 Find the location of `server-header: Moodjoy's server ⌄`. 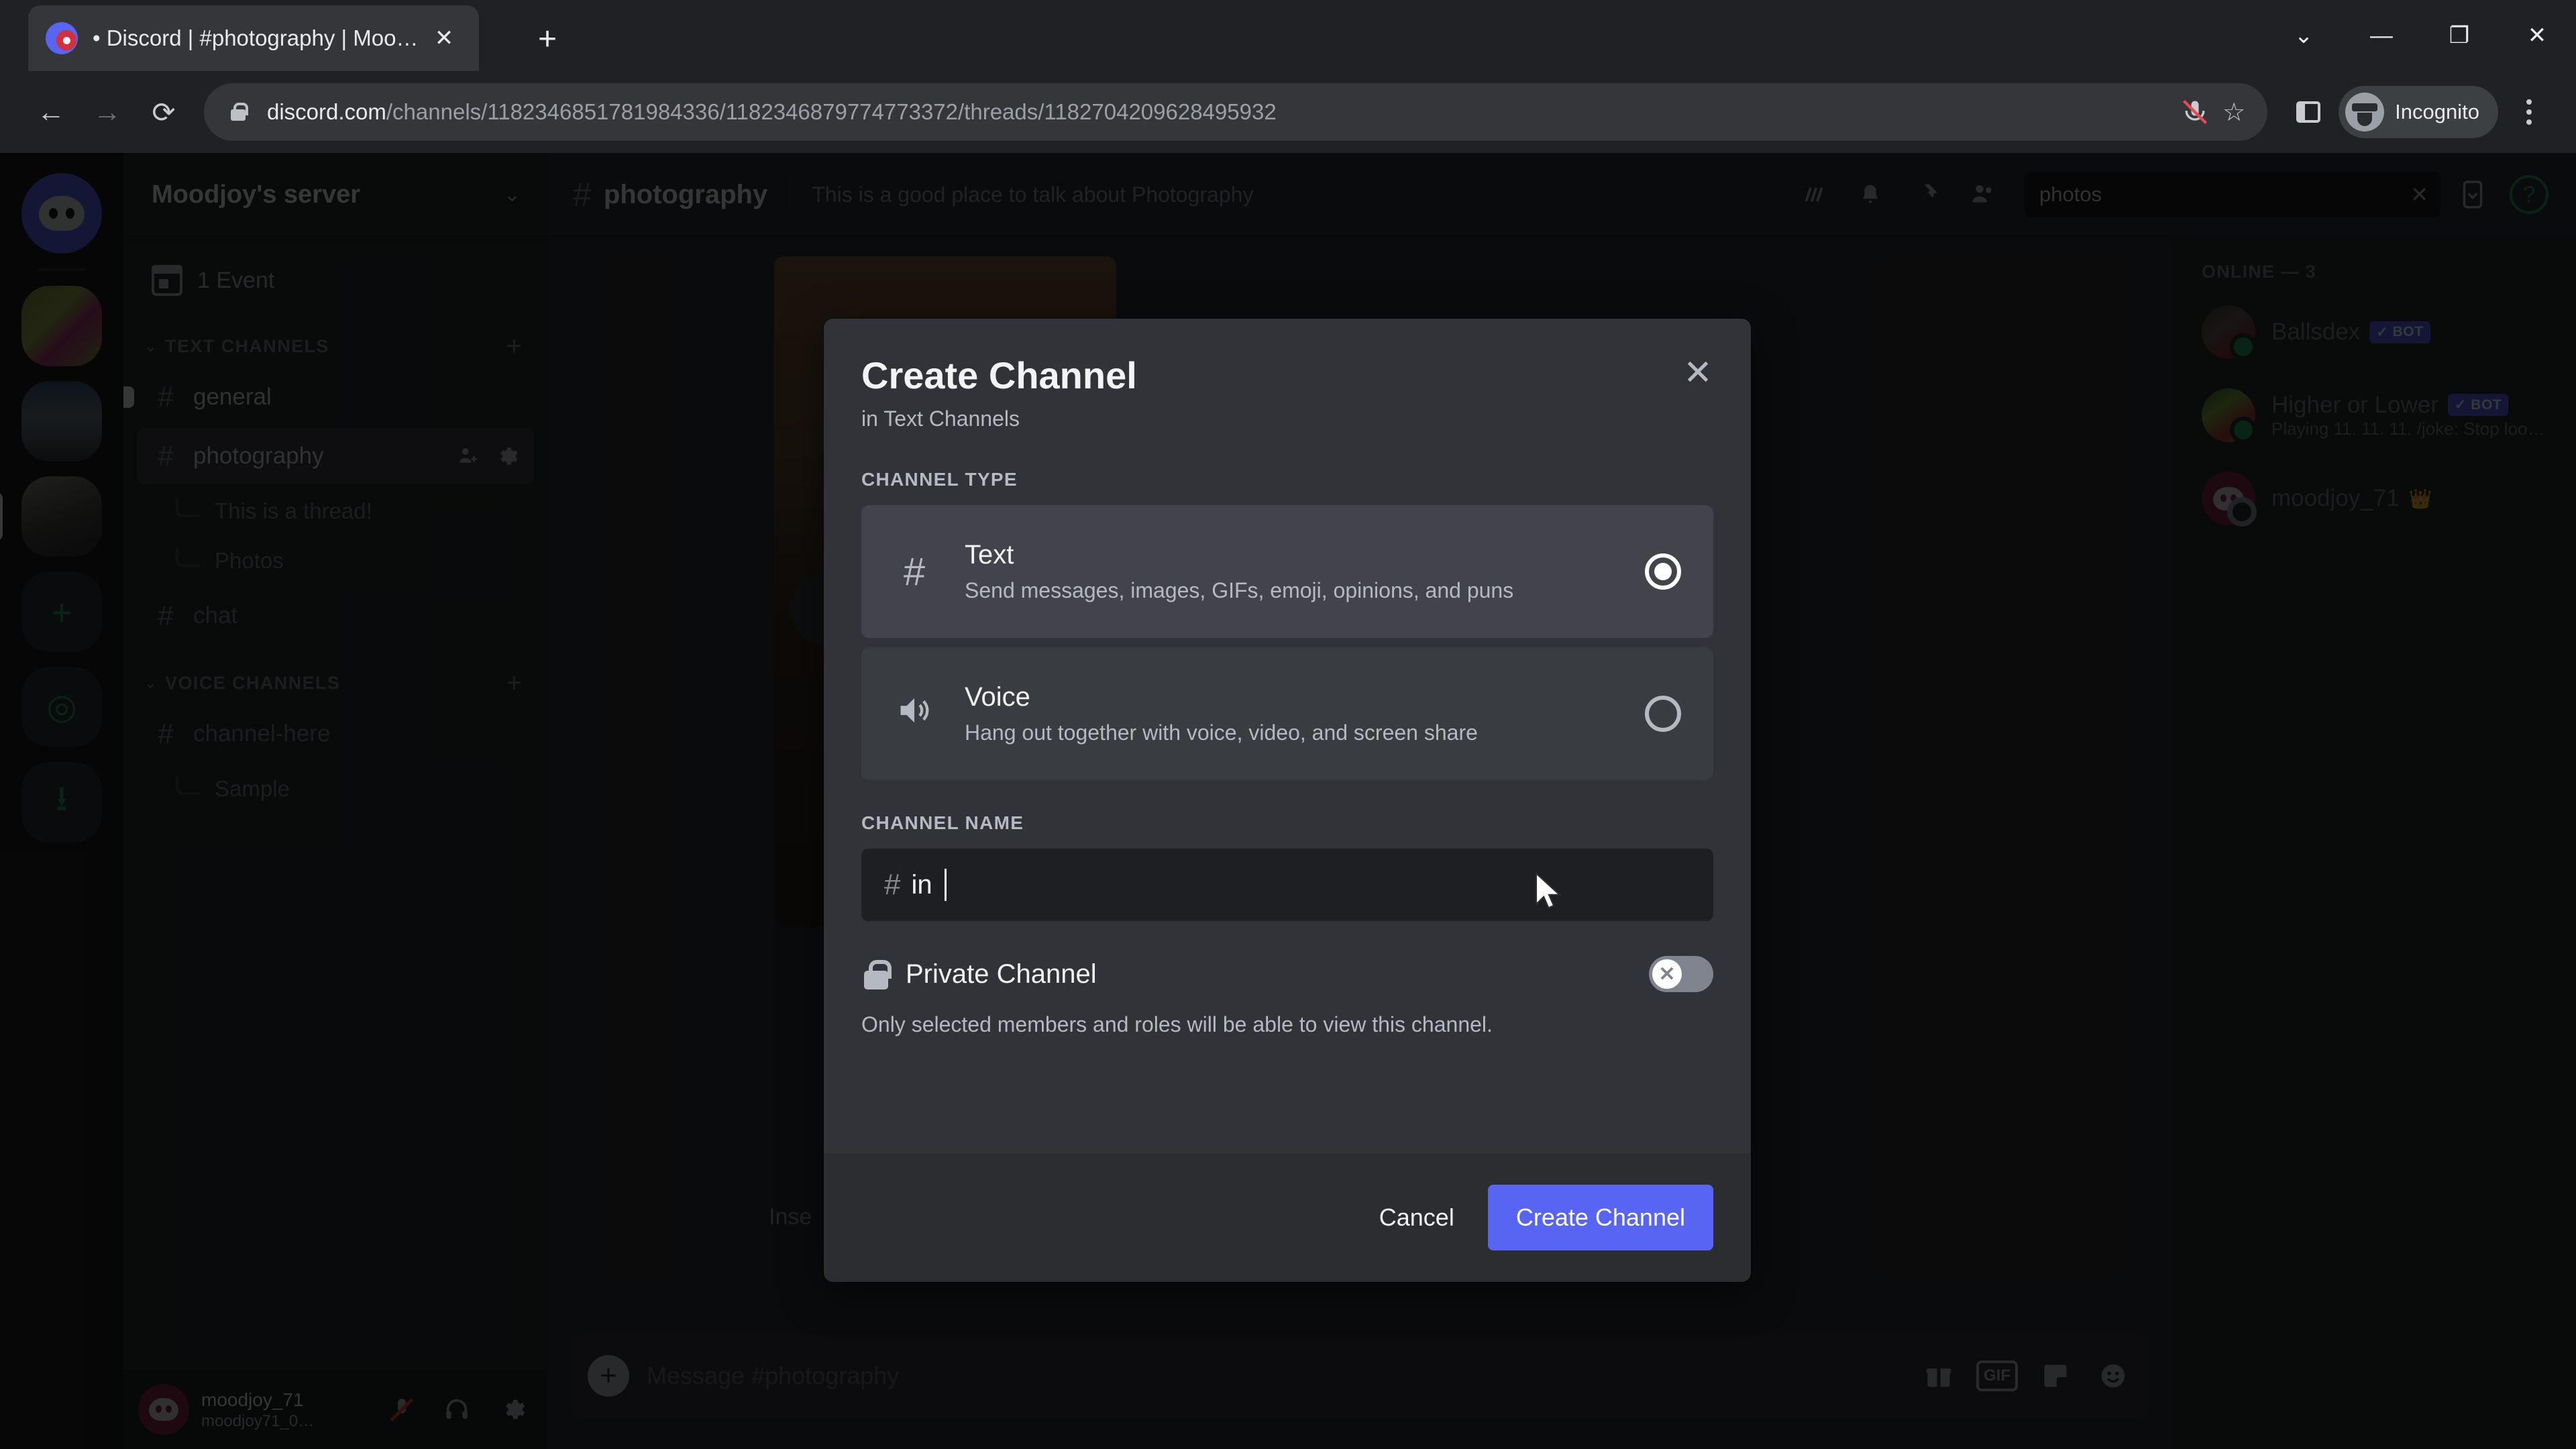

server-header: Moodjoy's server ⌄ is located at coordinates (335, 194).